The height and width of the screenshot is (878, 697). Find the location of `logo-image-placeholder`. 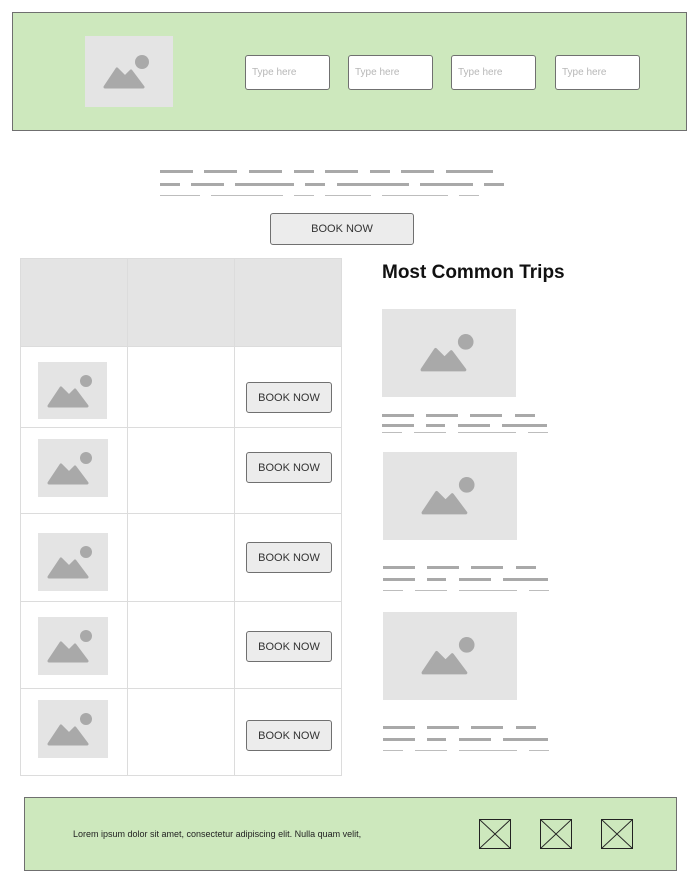

logo-image-placeholder is located at coordinates (129, 71).